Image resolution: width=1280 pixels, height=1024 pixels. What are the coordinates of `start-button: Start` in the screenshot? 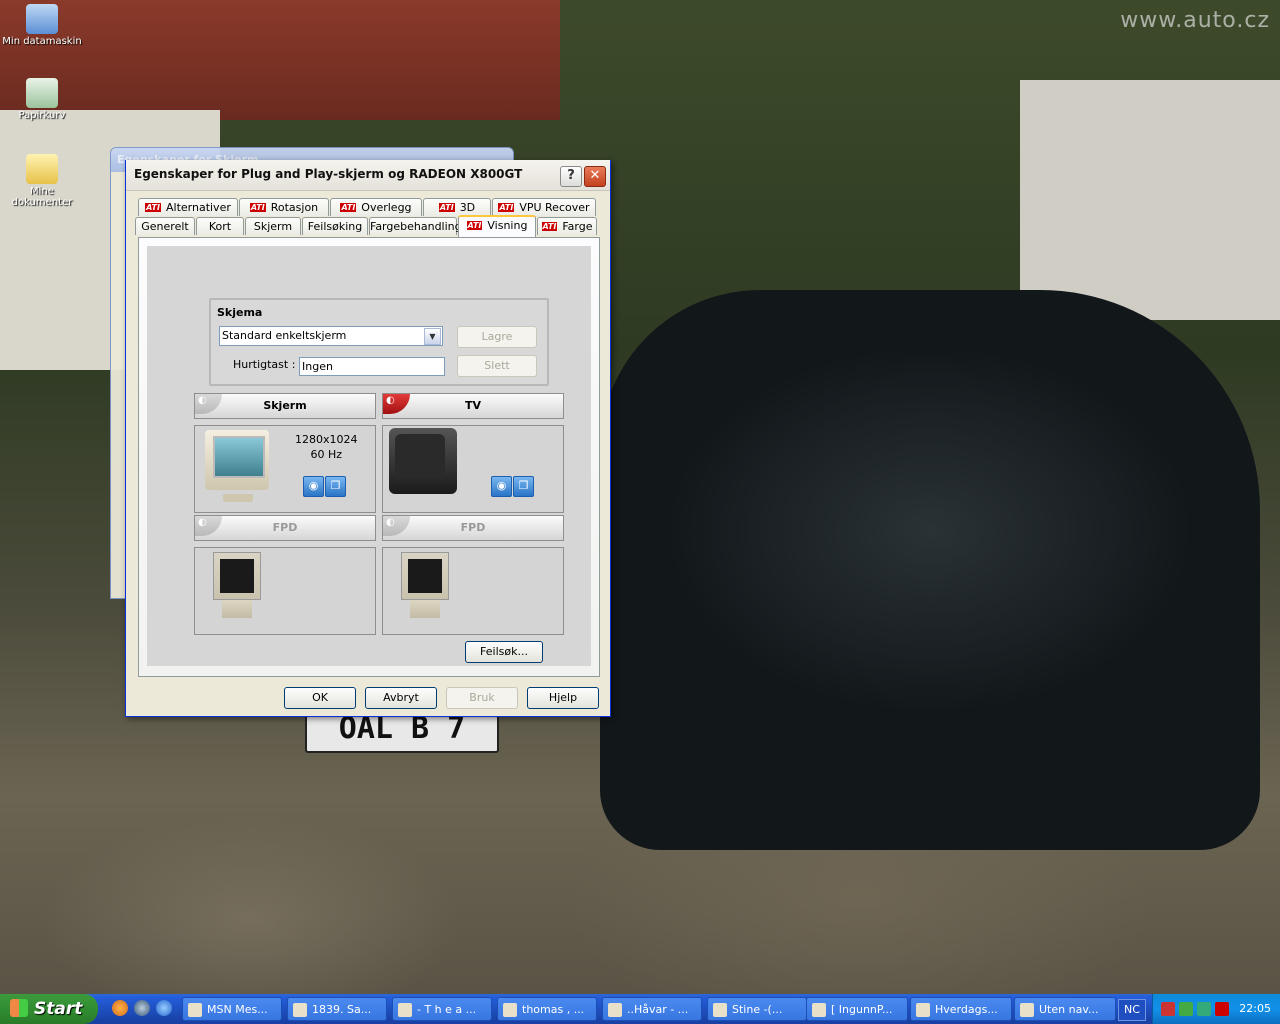 It's located at (49, 1009).